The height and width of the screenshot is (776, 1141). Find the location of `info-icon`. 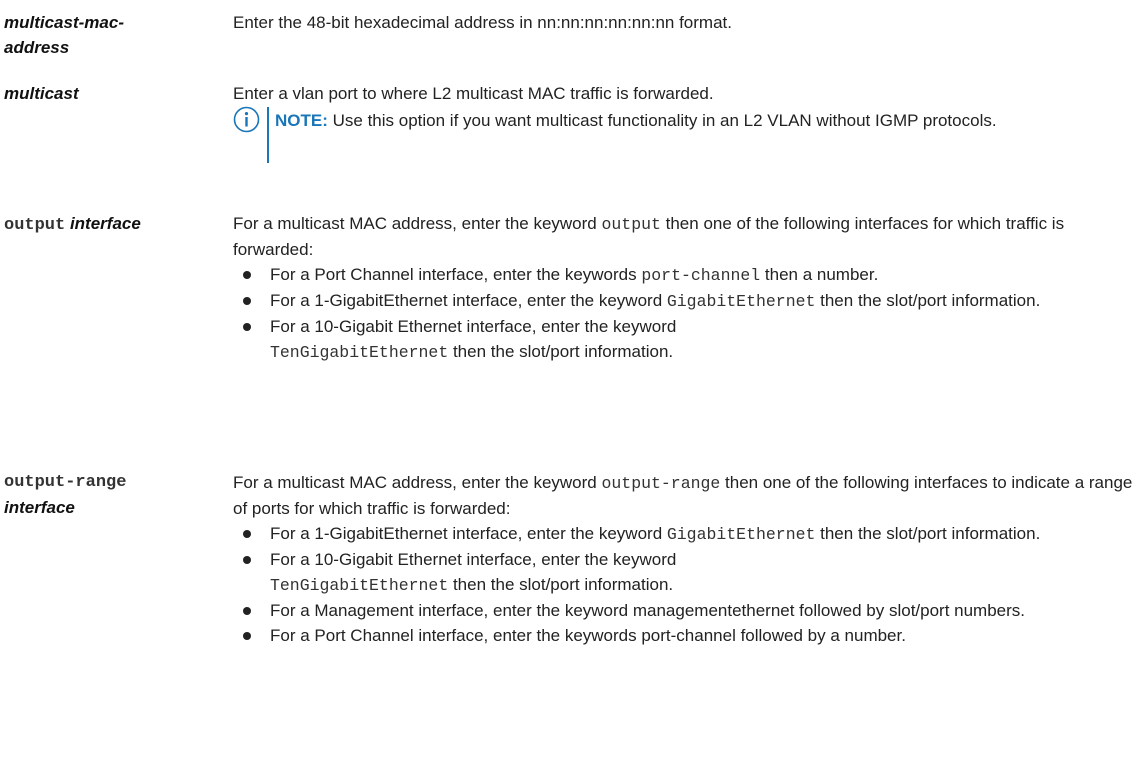

info-icon is located at coordinates (246, 119).